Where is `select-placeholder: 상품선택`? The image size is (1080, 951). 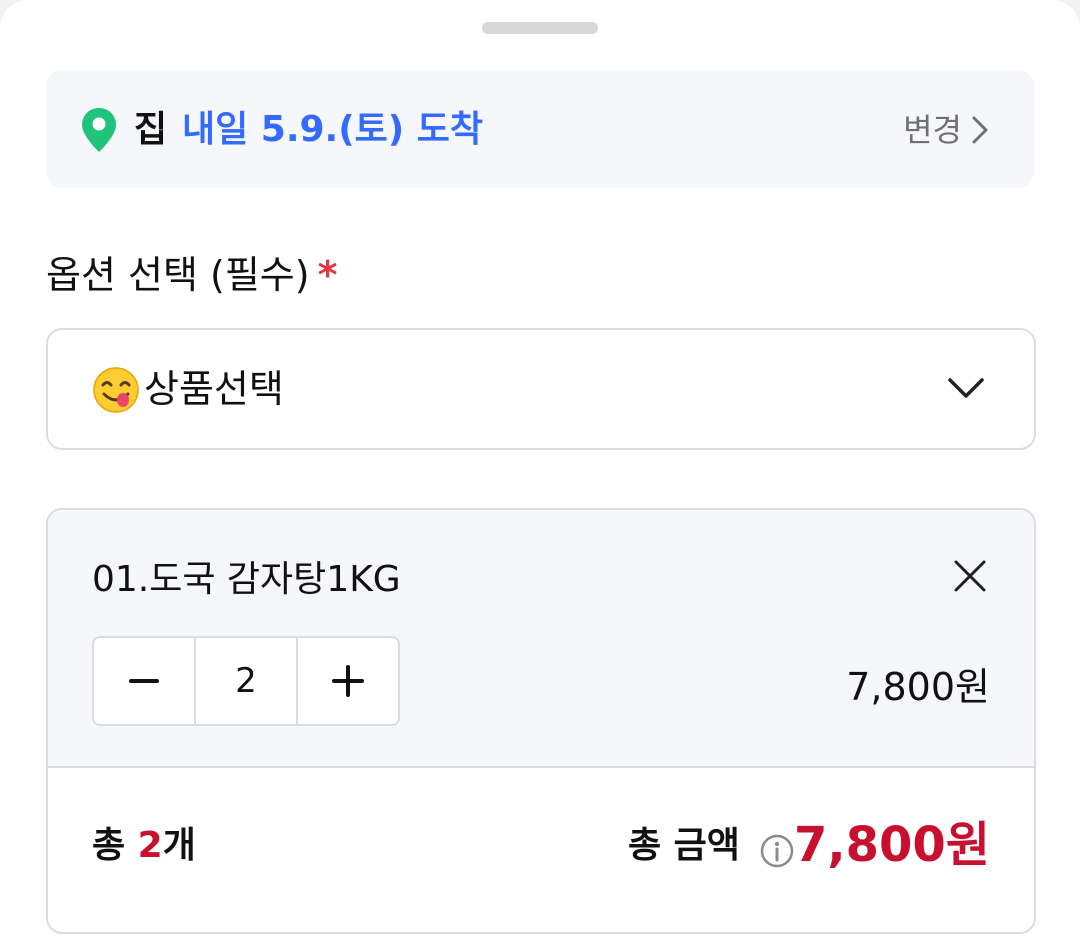 select-placeholder: 상품선택 is located at coordinates (214, 389).